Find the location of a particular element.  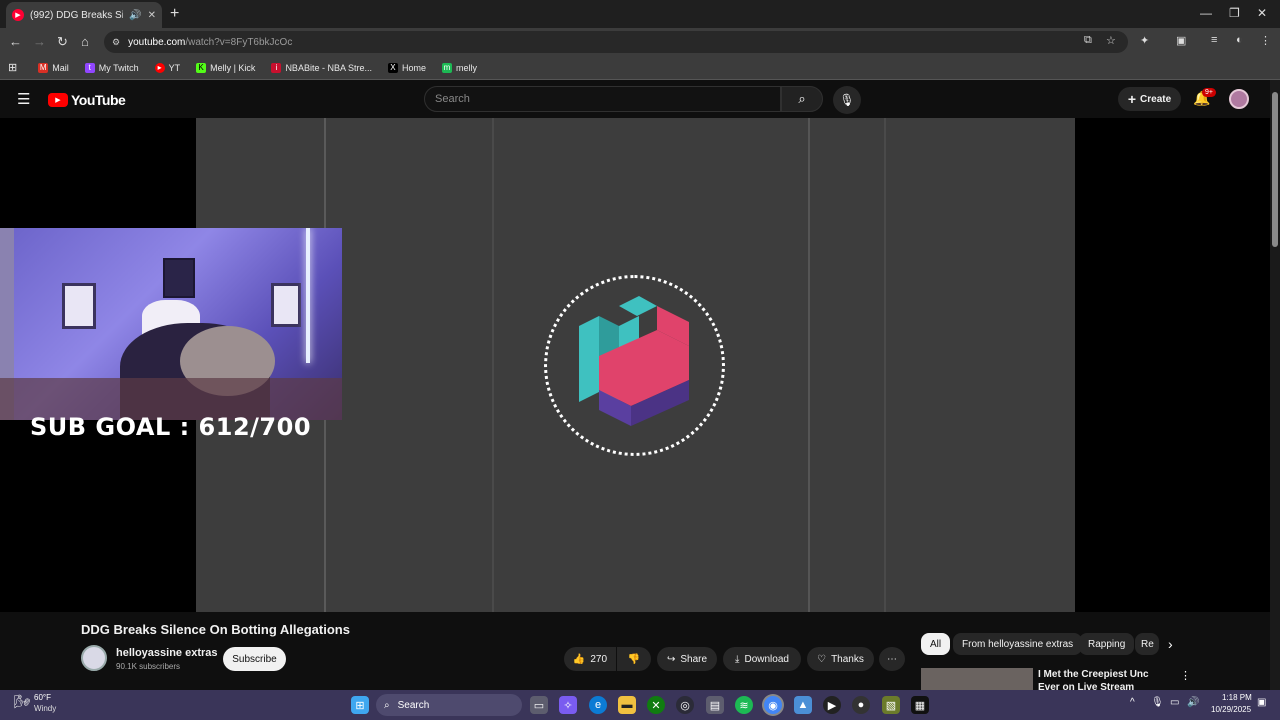

notification-center-icon: ▣ is located at coordinates (1261, 702).